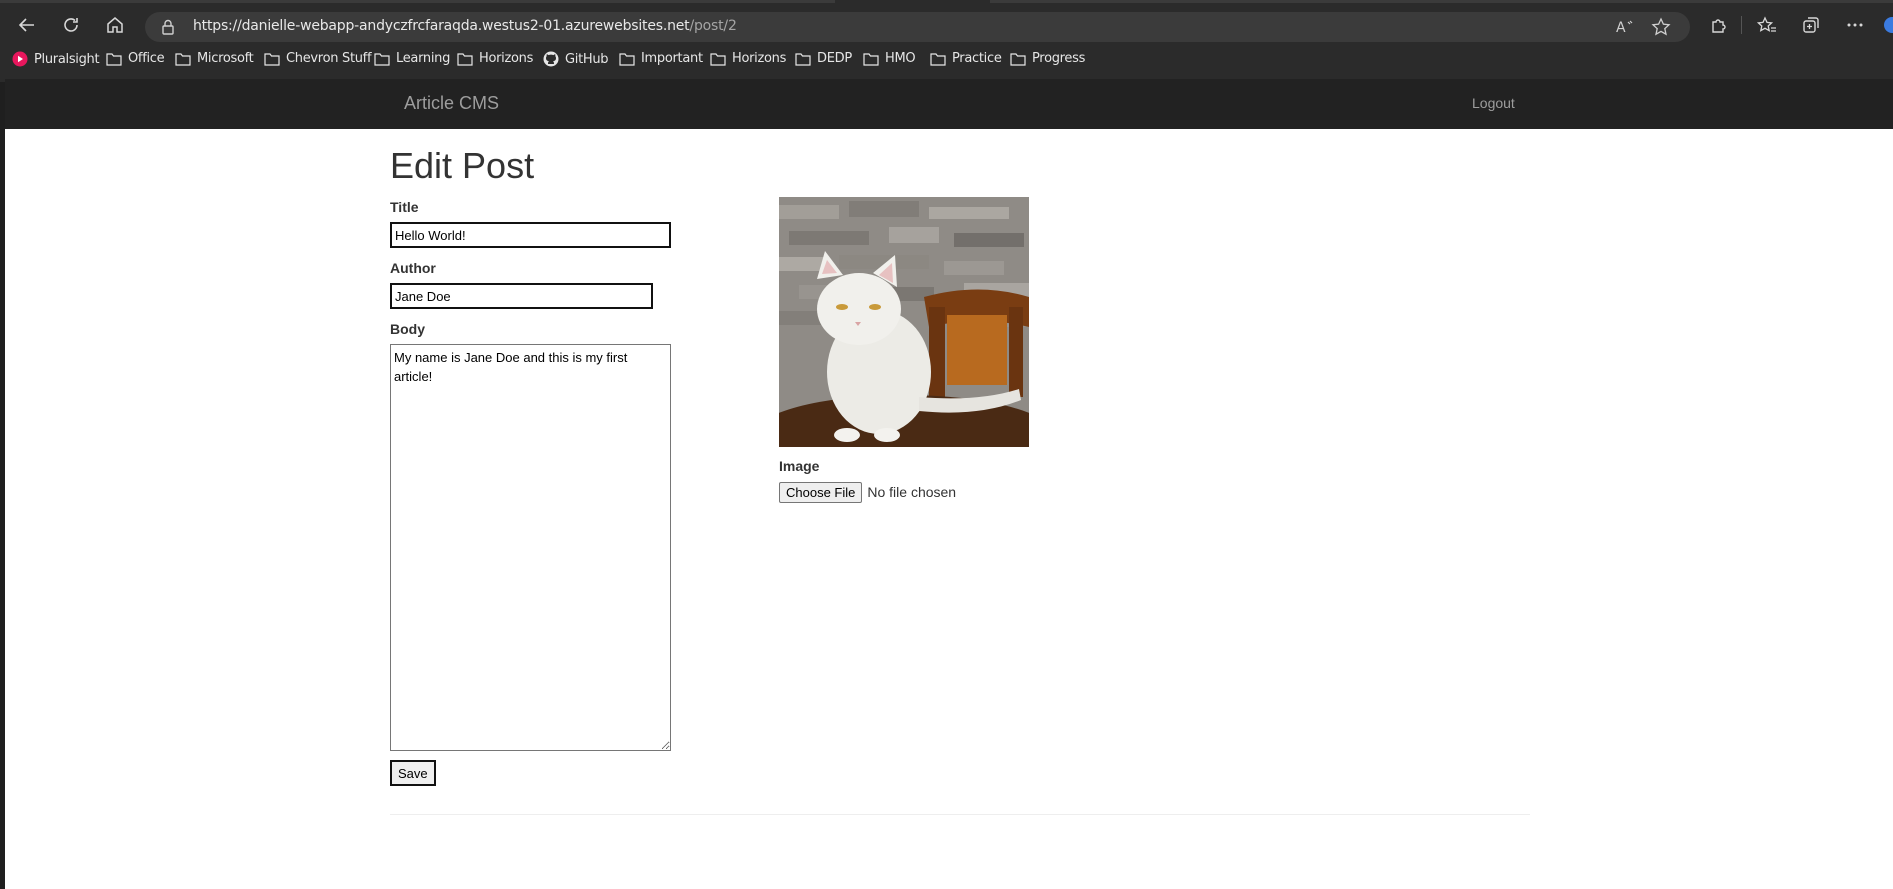 This screenshot has height=889, width=1893. I want to click on bookmark-label: Microsoft, so click(225, 58).